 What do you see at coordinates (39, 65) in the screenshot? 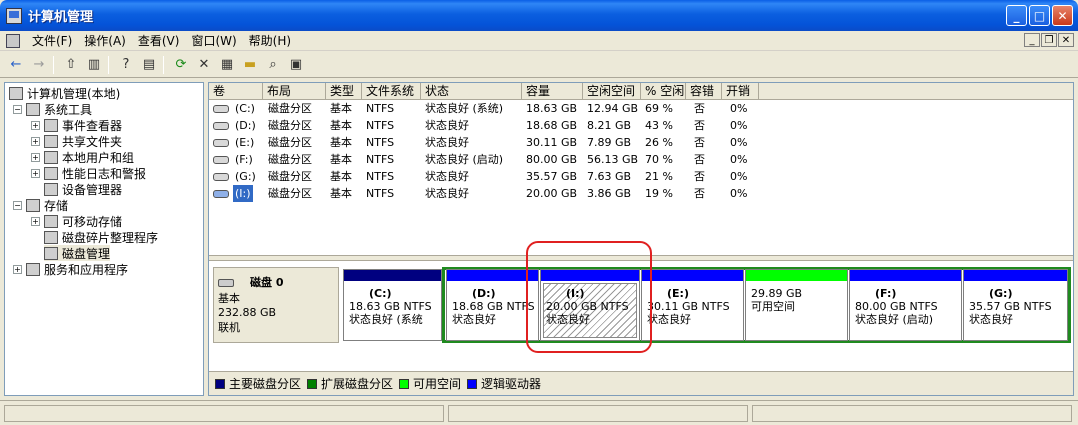
I see `forward-arrow-icon: →` at bounding box center [39, 65].